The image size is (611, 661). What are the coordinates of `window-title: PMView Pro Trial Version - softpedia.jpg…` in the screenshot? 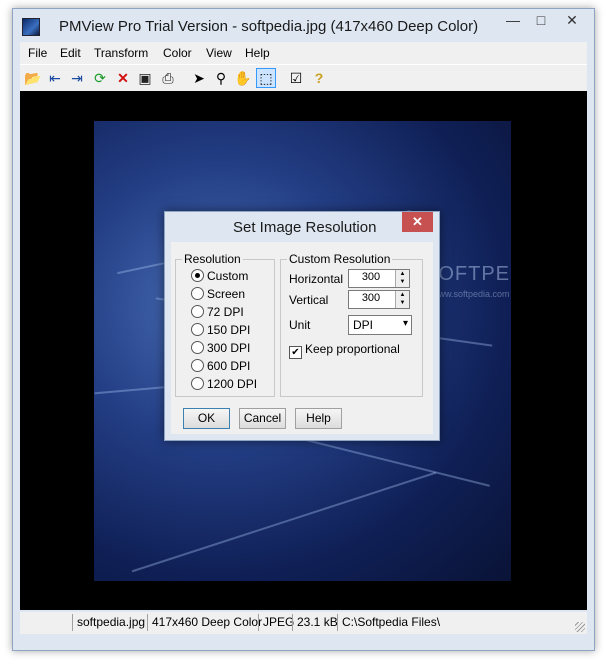 It's located at (269, 26).